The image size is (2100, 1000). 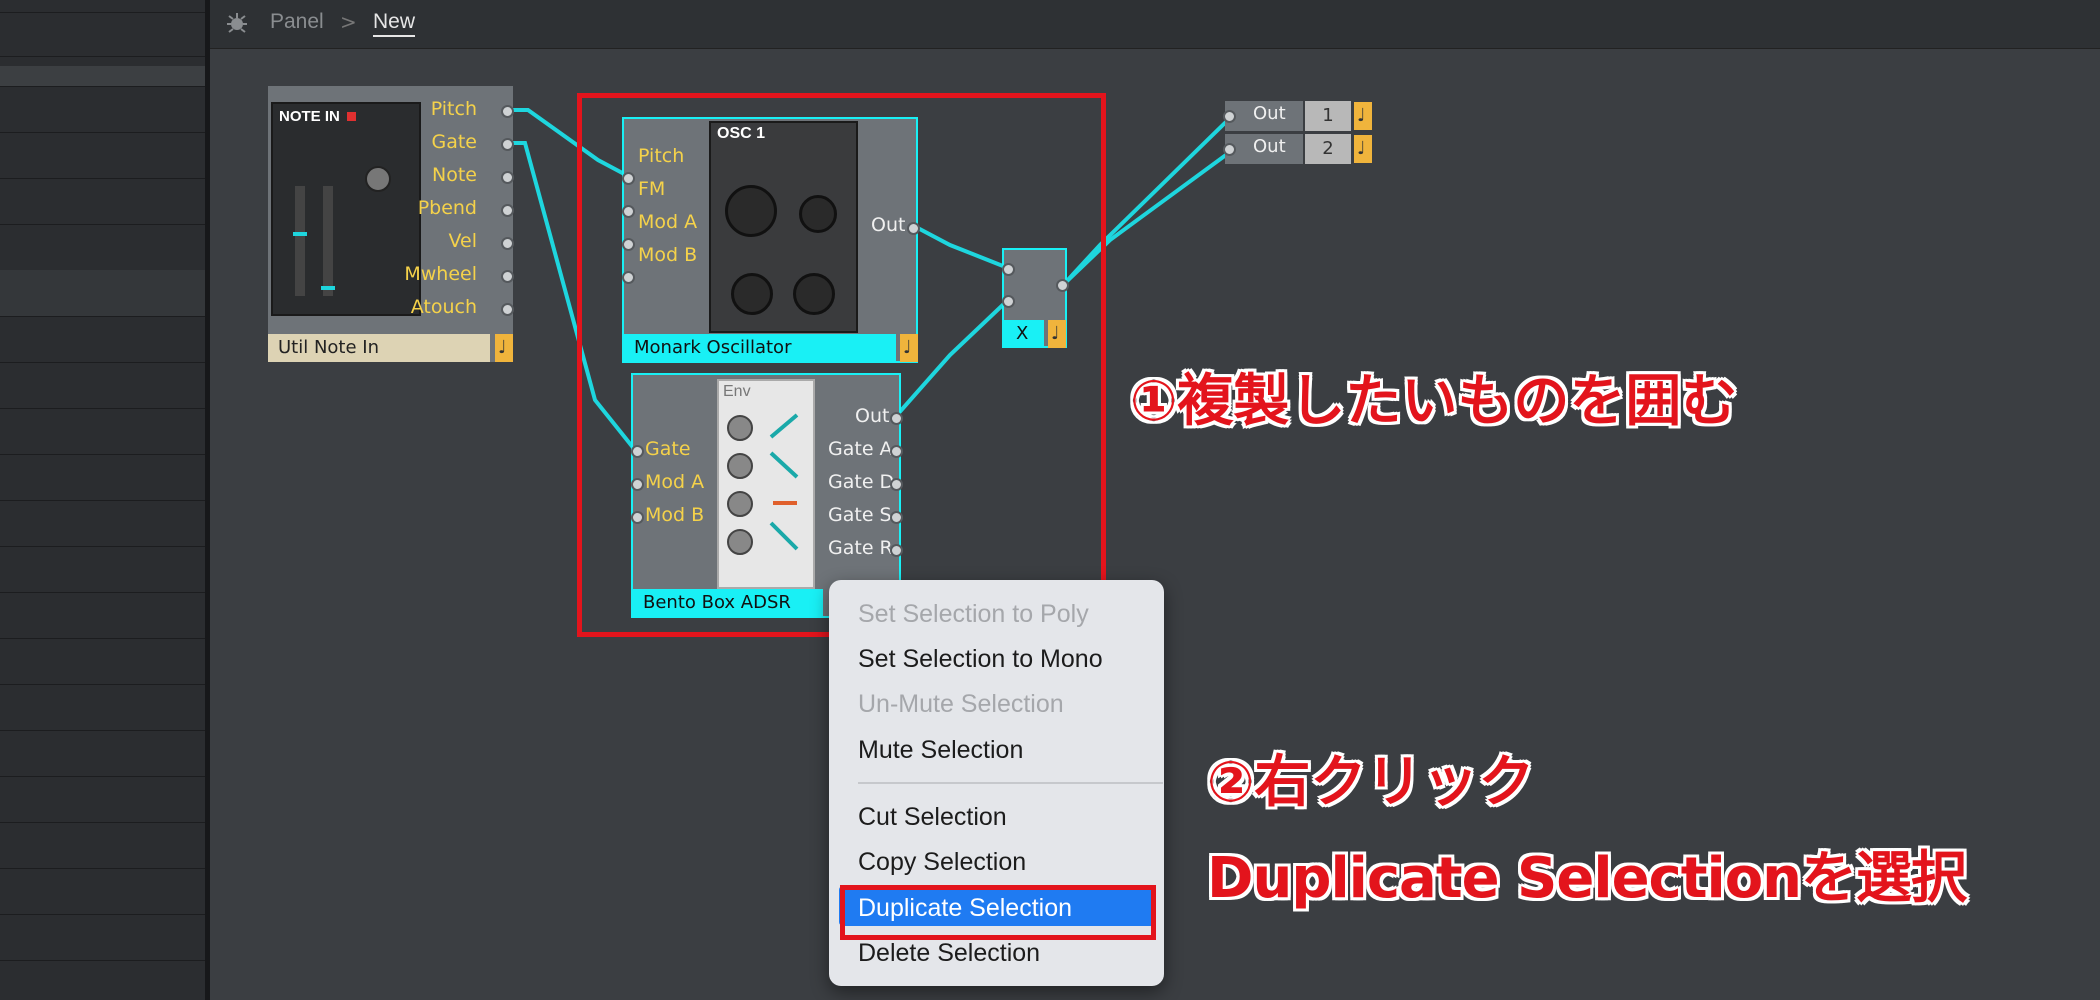 What do you see at coordinates (300, 241) in the screenshot?
I see `pb-slider` at bounding box center [300, 241].